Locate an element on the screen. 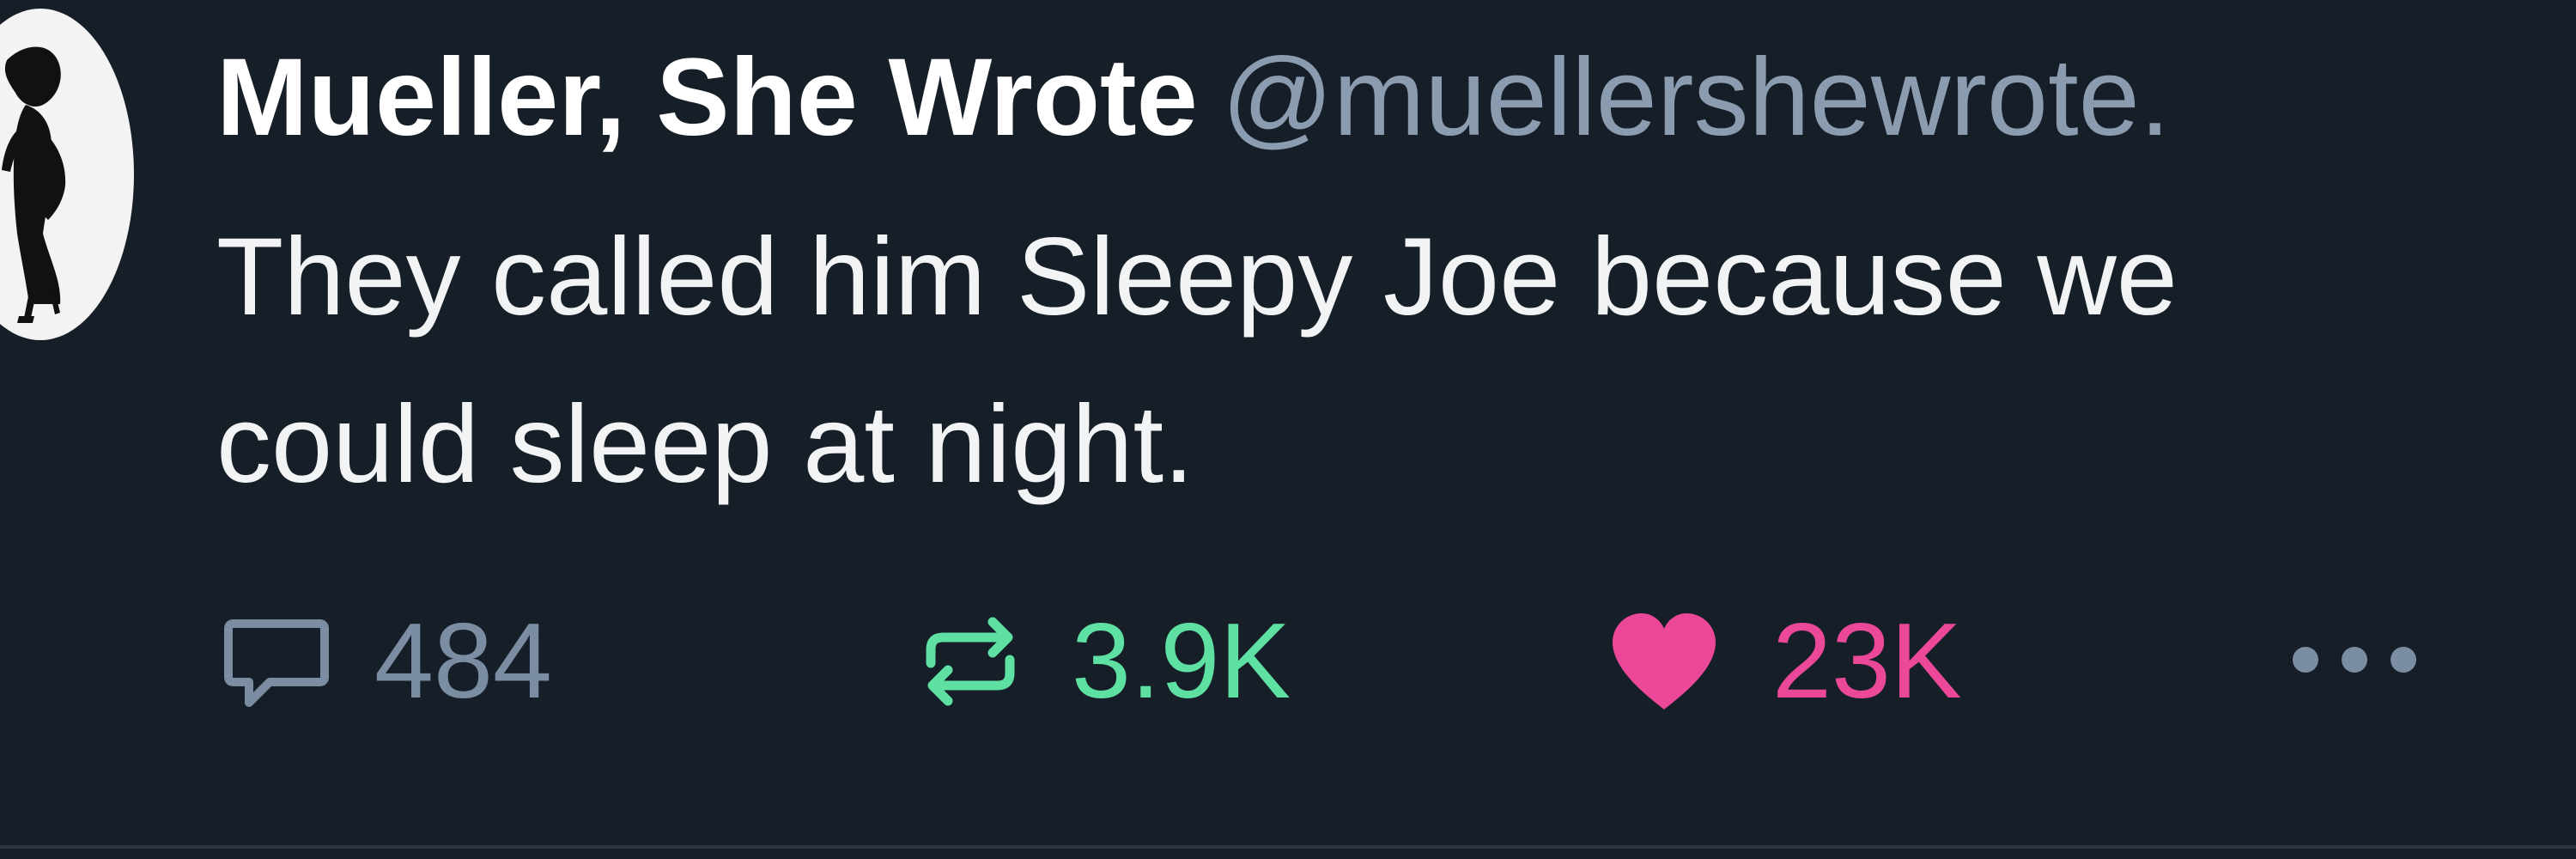  reply-button: 484 is located at coordinates (384, 661).